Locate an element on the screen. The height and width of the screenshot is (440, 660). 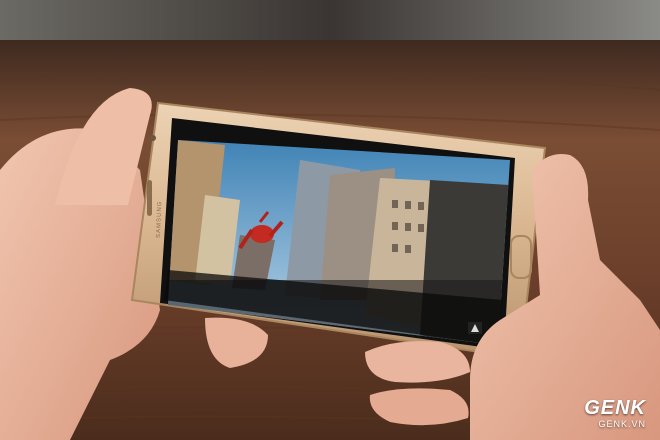
watermark-domain: GENK.VN is located at coordinates (622, 424).